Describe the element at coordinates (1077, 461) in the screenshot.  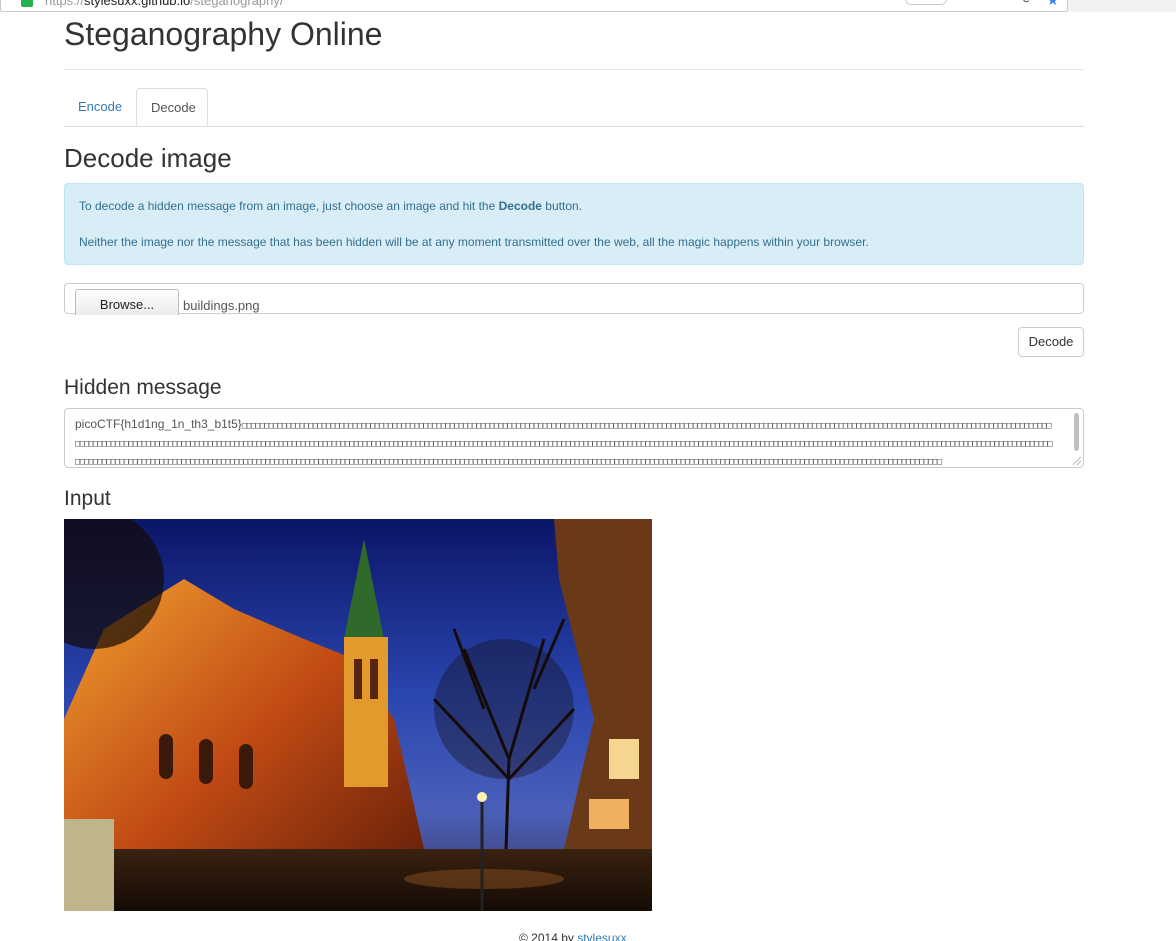
I see `resize-handle-icon` at that location.